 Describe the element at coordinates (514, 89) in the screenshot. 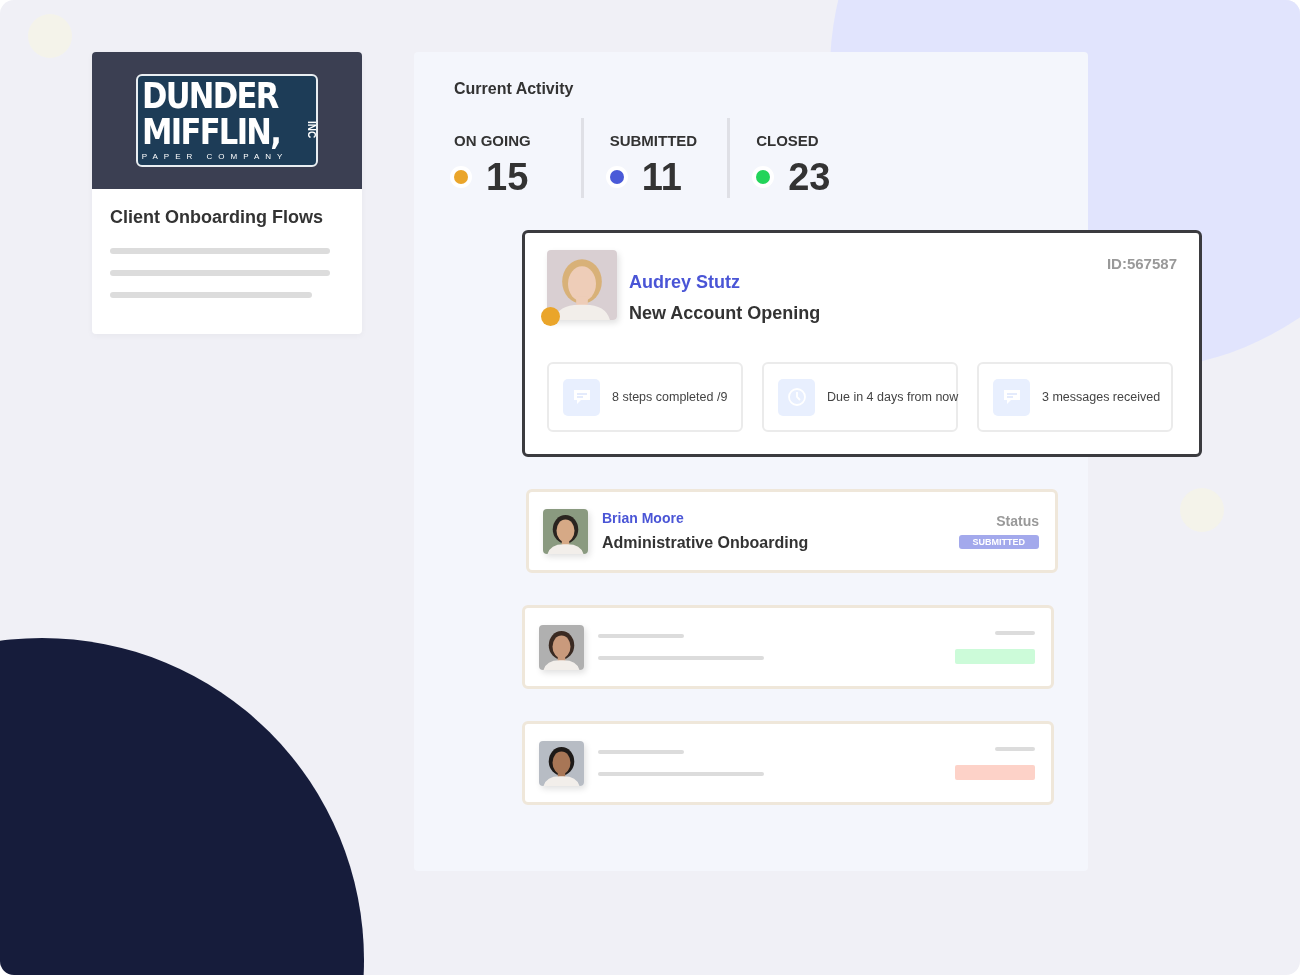

I see `panel-title: Current Activity` at that location.